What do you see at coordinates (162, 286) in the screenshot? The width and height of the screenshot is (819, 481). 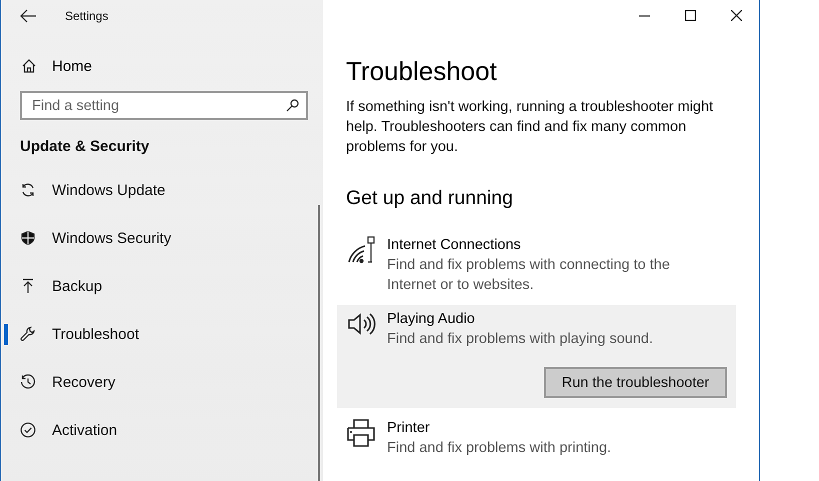 I see `sidebar-item: Backup` at bounding box center [162, 286].